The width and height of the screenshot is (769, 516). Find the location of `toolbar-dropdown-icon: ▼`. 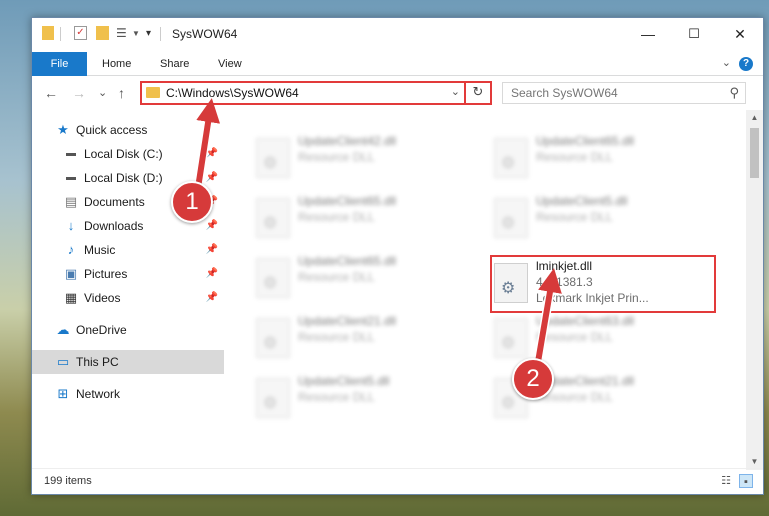

toolbar-dropdown-icon: ▼ is located at coordinates (136, 34).